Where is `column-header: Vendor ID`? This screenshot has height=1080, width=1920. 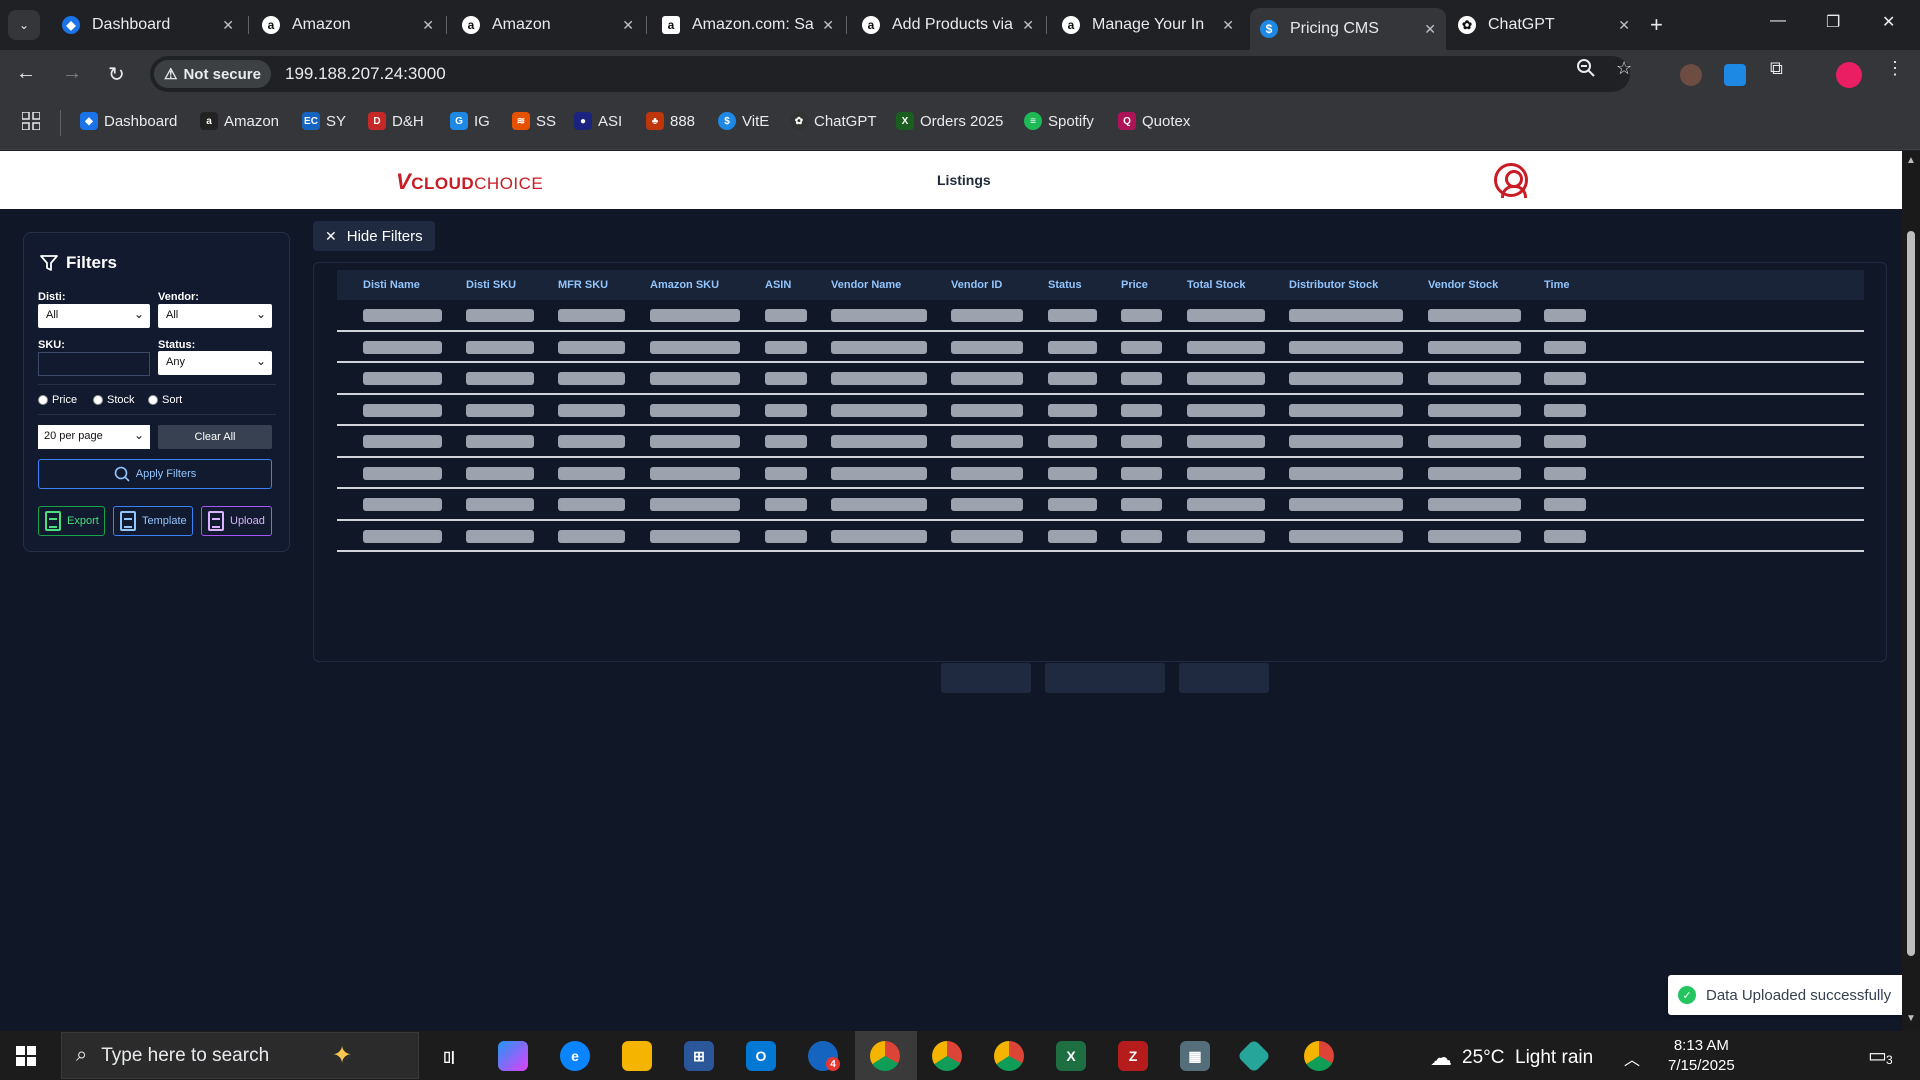
column-header: Vendor ID is located at coordinates (976, 285).